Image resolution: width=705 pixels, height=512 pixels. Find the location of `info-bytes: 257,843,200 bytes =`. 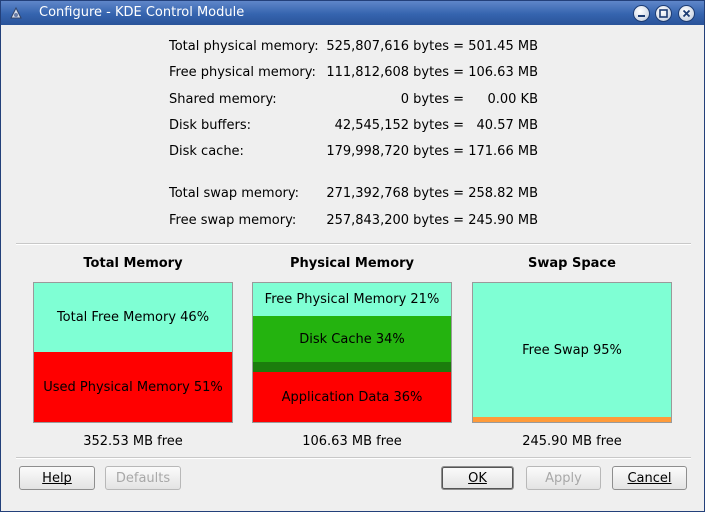

info-bytes: 257,843,200 bytes = is located at coordinates (395, 220).